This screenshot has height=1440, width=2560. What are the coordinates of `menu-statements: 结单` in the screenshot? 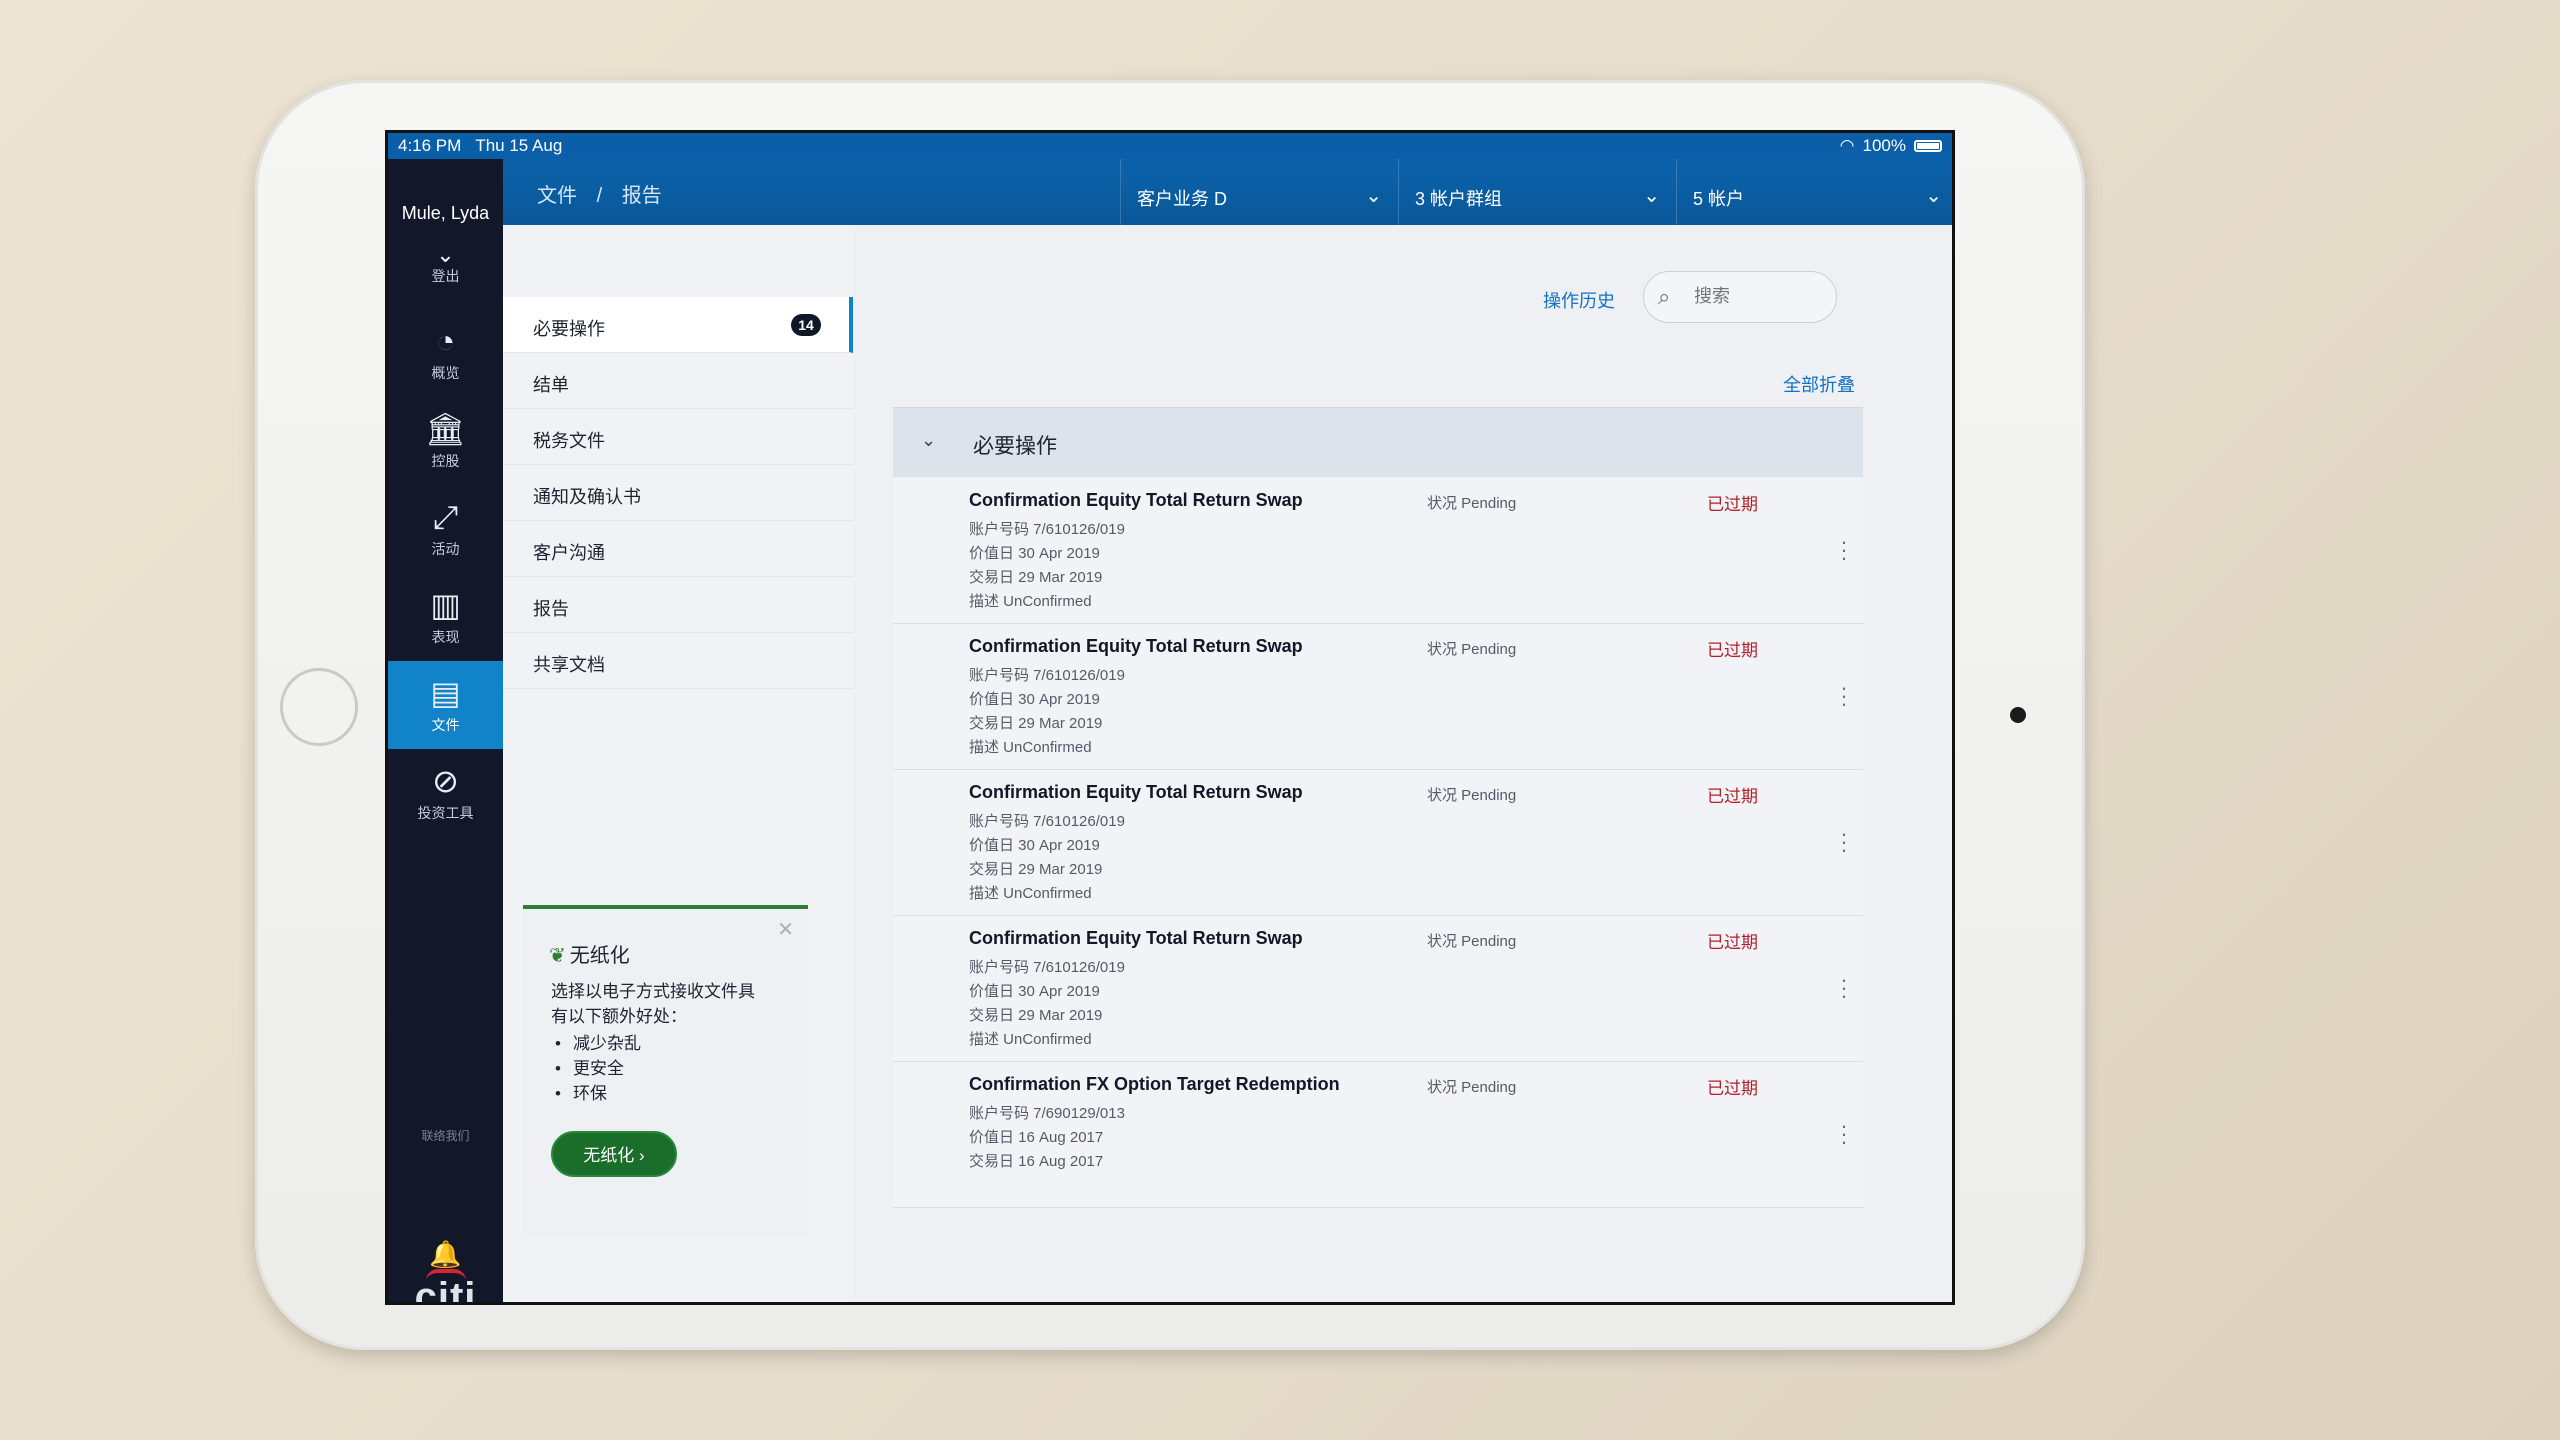 It's located at (678, 381).